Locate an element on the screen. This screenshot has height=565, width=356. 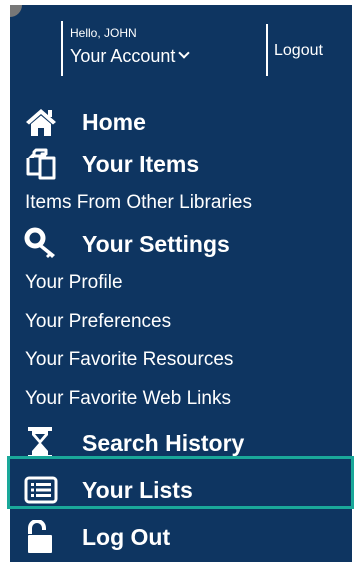
menu-item-your-preferences-label: Your Preferences is located at coordinates (98, 321).